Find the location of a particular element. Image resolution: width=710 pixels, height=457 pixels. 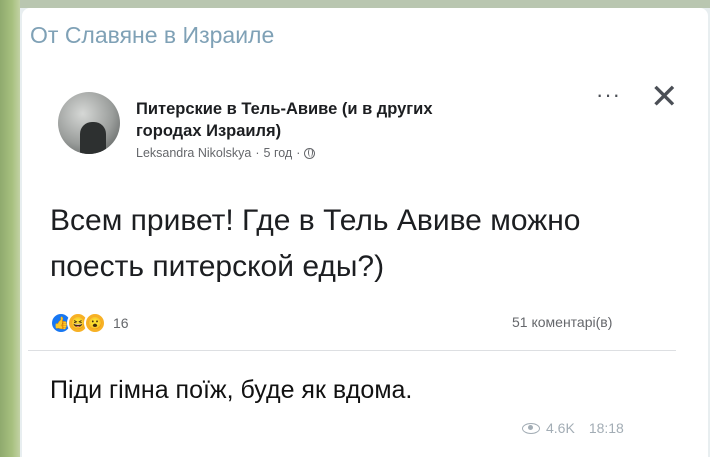

comment-count: 51 коментарі(в) is located at coordinates (562, 322).